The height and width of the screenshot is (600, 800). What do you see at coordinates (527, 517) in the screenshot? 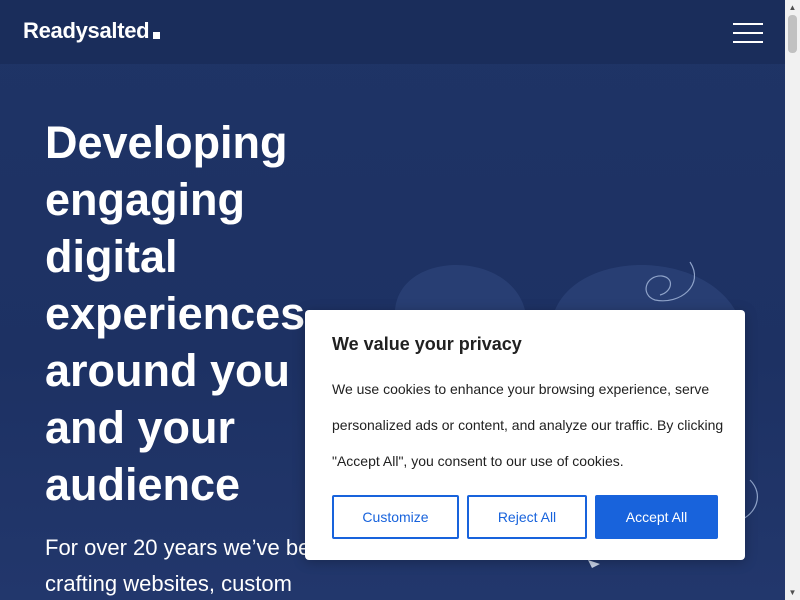
I see `reject-all-button: Reject All` at bounding box center [527, 517].